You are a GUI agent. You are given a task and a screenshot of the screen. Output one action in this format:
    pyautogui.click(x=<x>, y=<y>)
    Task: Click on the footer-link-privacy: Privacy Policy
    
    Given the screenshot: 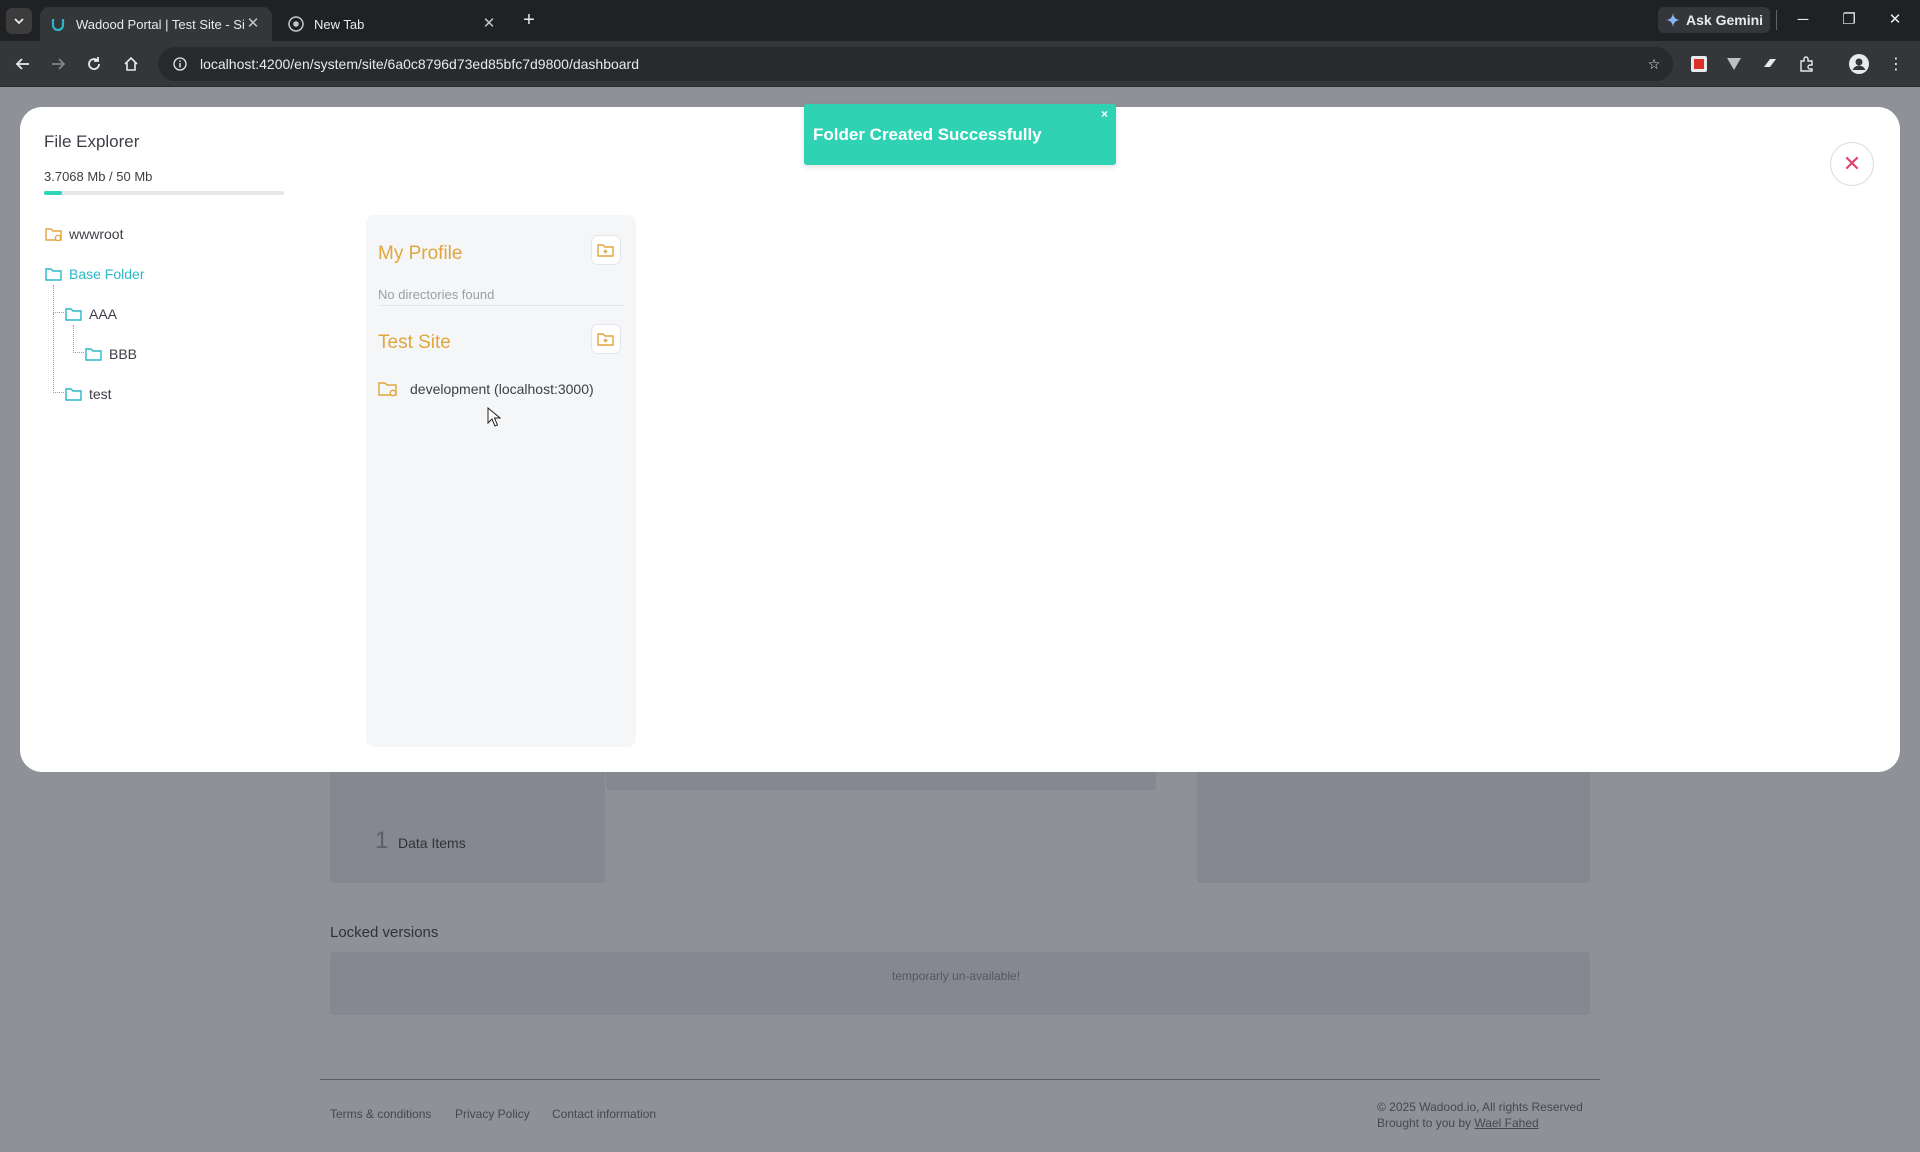 What is the action you would take?
    pyautogui.click(x=492, y=1114)
    